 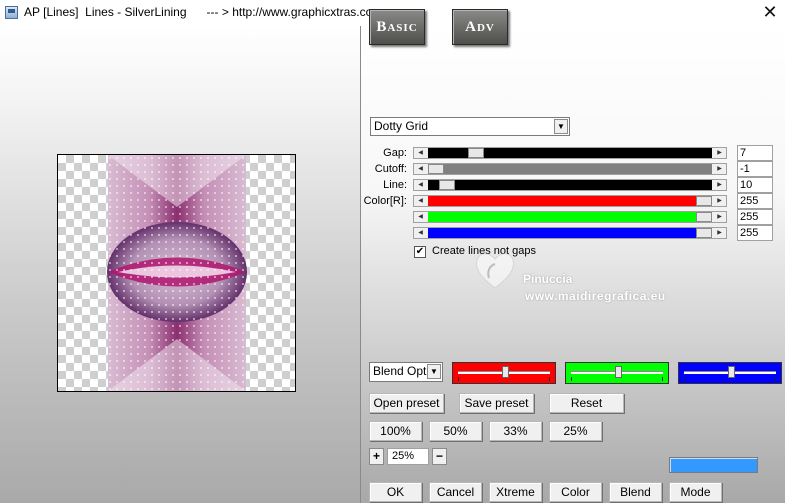 What do you see at coordinates (586, 403) in the screenshot?
I see `reset-button: Reset` at bounding box center [586, 403].